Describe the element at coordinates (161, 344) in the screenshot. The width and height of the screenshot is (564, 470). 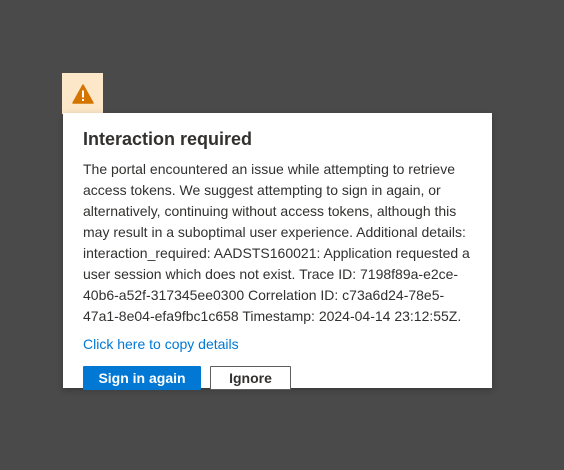
I see `copy-details-link: Click here to copy details` at that location.